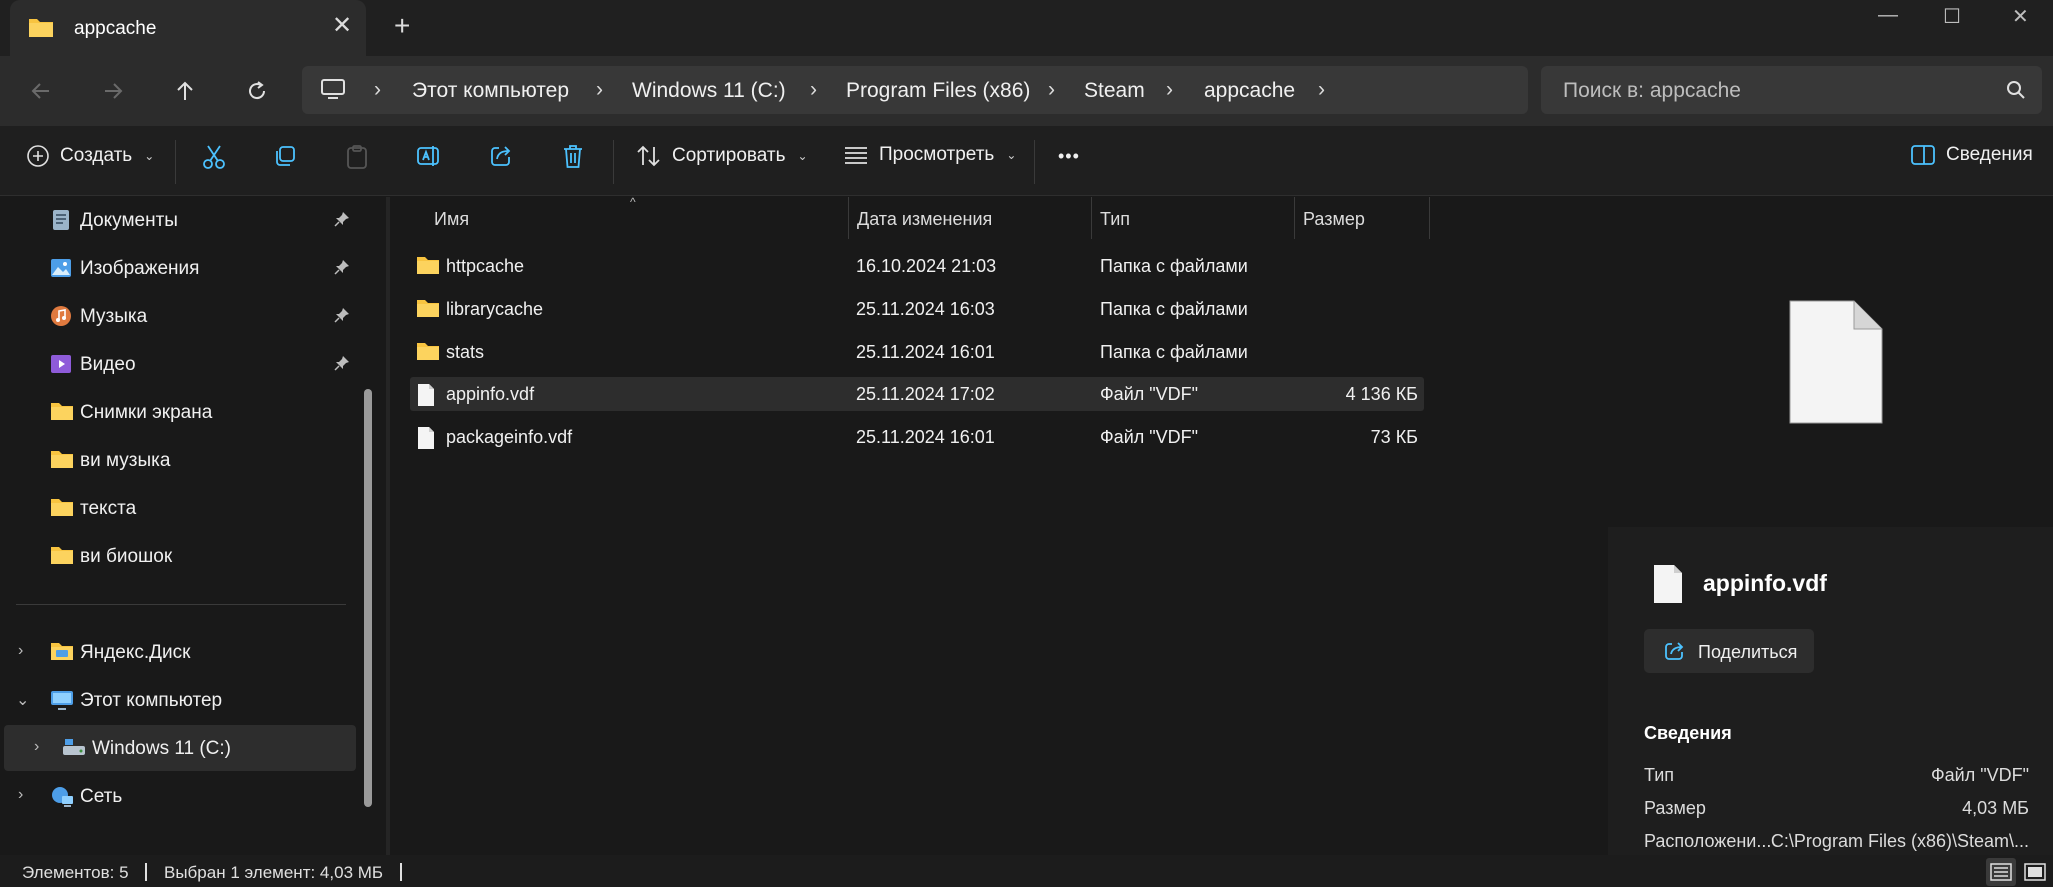 This screenshot has height=887, width=2053. I want to click on copy-button, so click(285, 156).